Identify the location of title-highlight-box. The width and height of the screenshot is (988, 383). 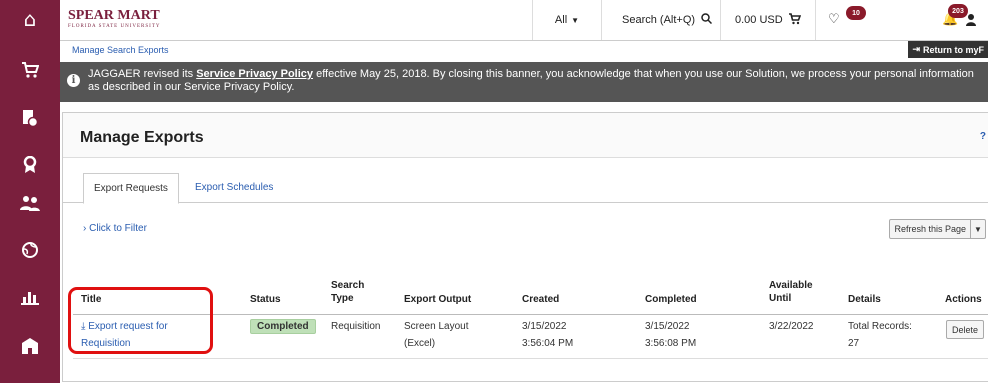
(140, 320).